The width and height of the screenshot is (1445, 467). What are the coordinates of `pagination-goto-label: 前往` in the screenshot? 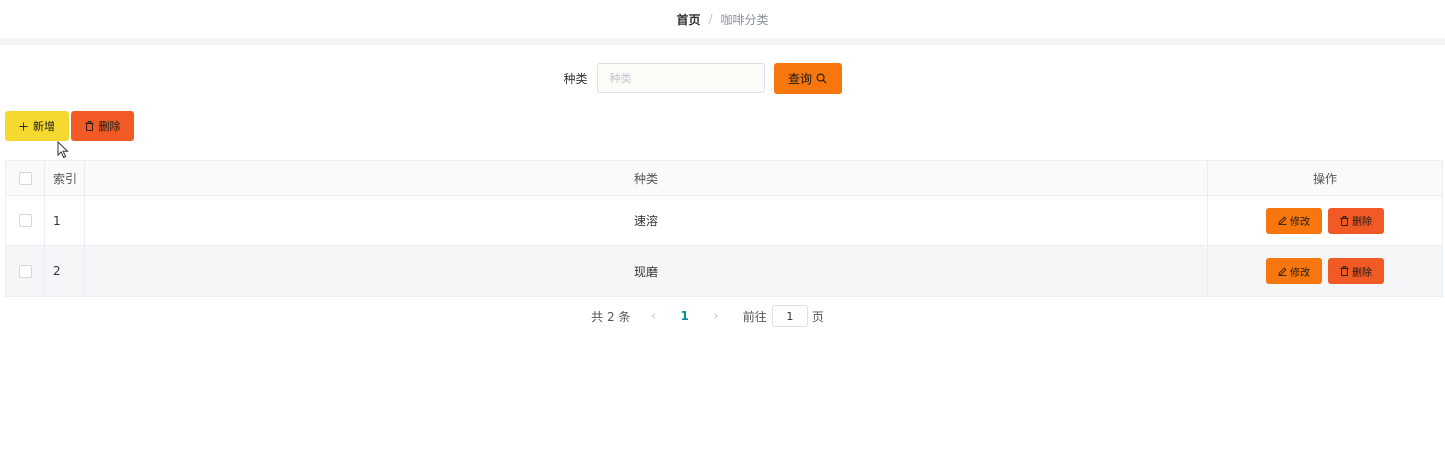 It's located at (754, 316).